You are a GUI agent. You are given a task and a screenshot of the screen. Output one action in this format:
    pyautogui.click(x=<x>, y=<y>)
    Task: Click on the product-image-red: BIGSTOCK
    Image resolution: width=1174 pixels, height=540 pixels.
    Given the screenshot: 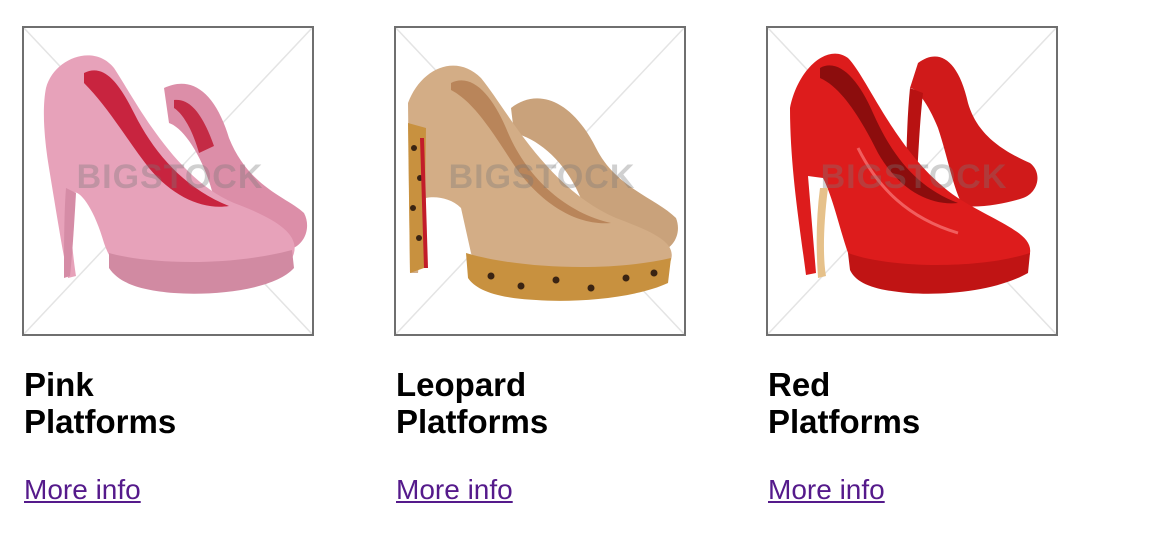 What is the action you would take?
    pyautogui.click(x=912, y=181)
    